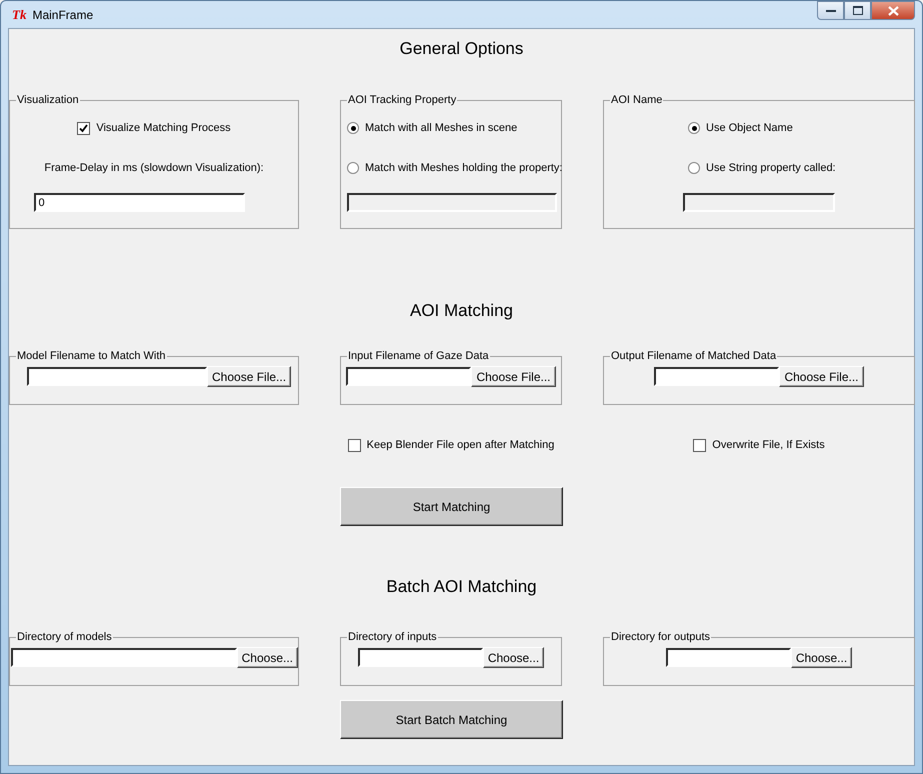 This screenshot has width=923, height=774. What do you see at coordinates (461, 311) in the screenshot?
I see `section-heading: AOI Matching` at bounding box center [461, 311].